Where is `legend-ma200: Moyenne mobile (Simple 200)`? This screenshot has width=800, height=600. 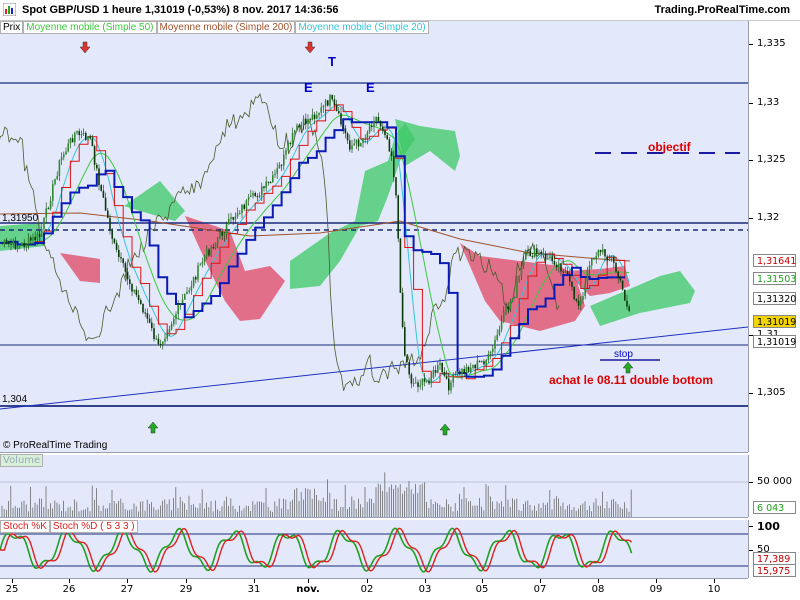 legend-ma200: Moyenne mobile (Simple 200) is located at coordinates (226, 27).